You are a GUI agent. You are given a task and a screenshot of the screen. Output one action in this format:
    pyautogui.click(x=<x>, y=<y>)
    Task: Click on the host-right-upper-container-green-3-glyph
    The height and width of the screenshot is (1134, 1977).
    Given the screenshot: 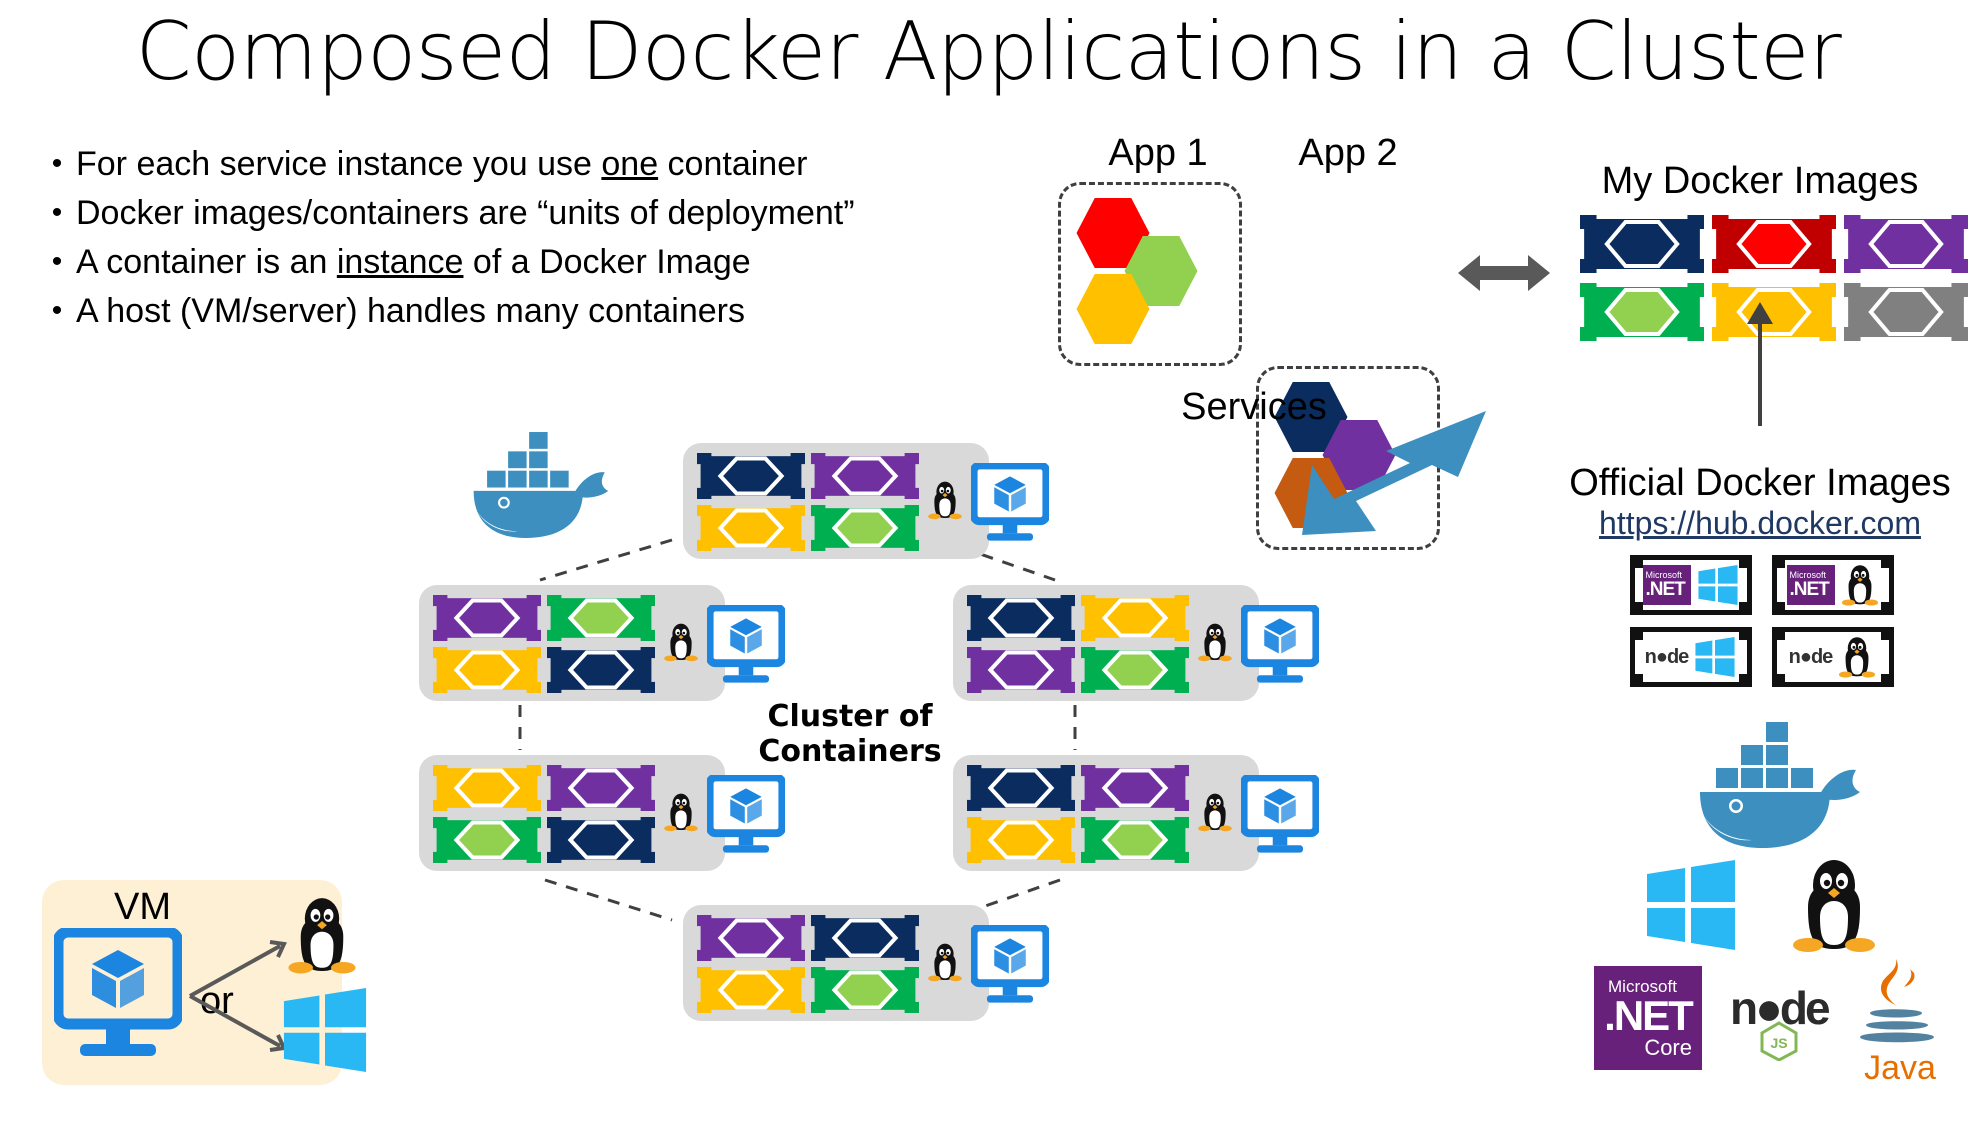 What is the action you would take?
    pyautogui.click(x=1135, y=670)
    